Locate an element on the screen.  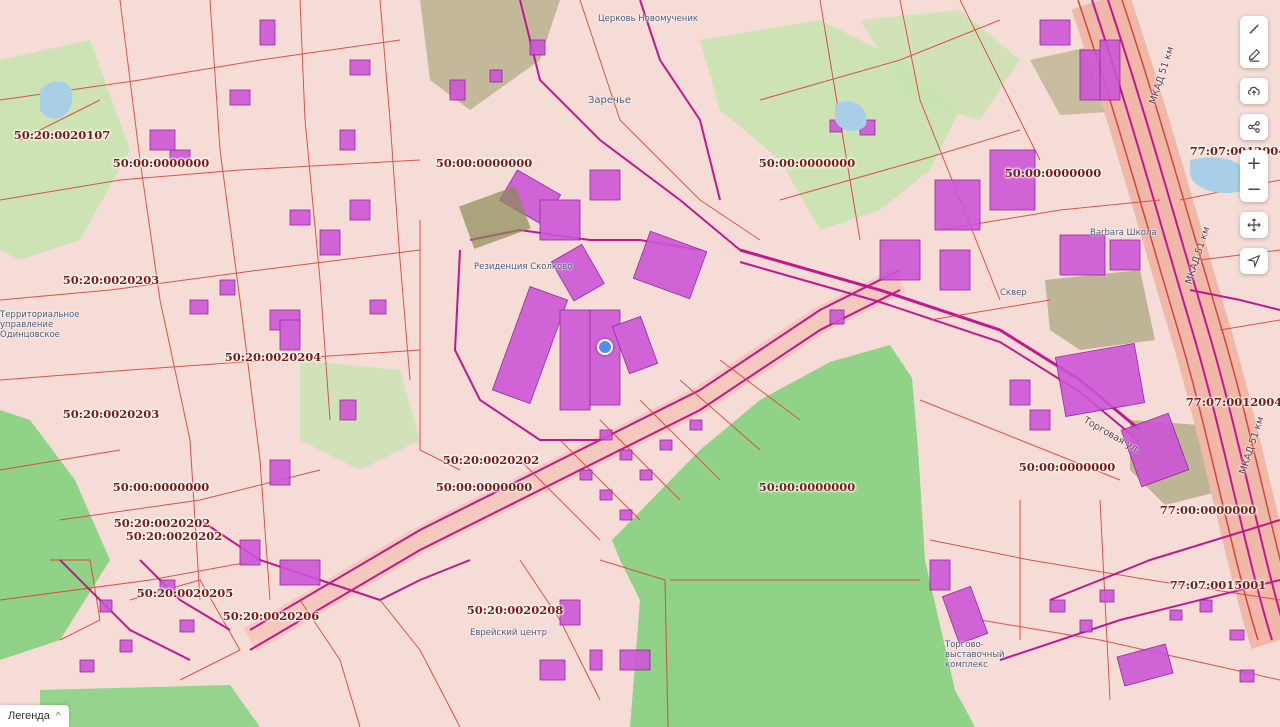
place-label: Еврейский центр is located at coordinates (509, 633).